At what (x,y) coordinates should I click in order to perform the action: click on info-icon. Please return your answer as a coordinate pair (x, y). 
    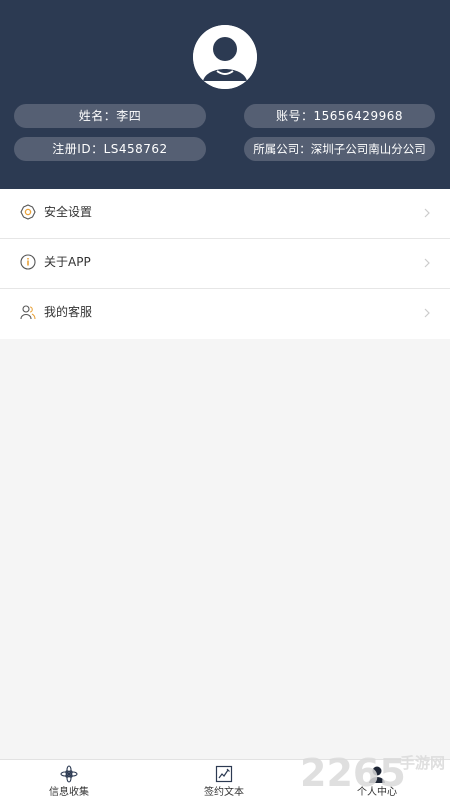
    Looking at the image, I should click on (28, 262).